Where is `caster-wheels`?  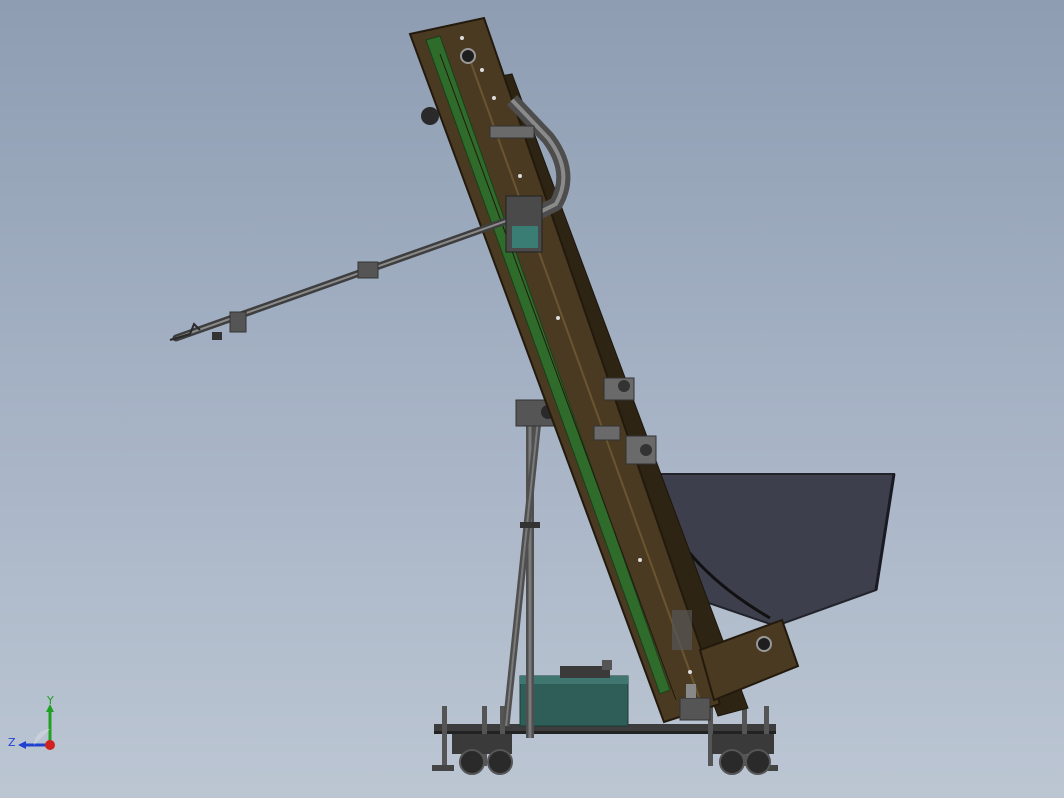 caster-wheels is located at coordinates (613, 754).